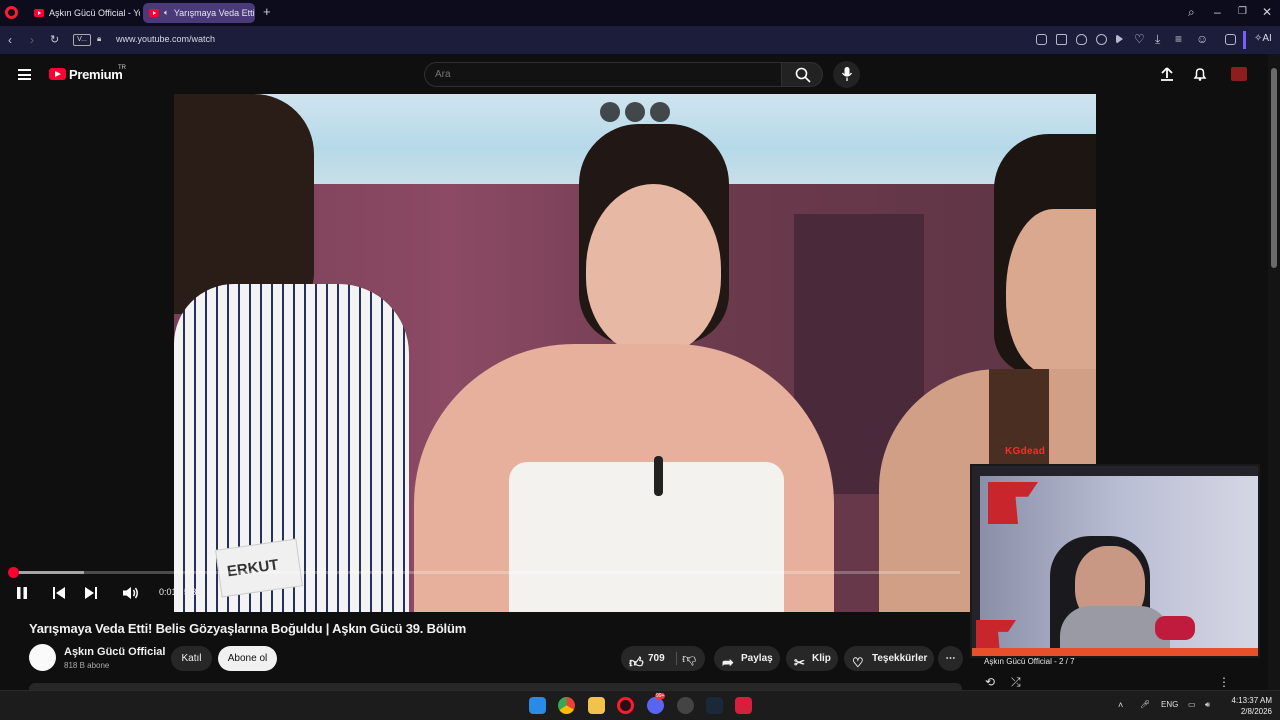 Image resolution: width=1280 pixels, height=720 pixels. Describe the element at coordinates (165, 39) in the screenshot. I see `url-text: www.youtube.com/watch` at that location.